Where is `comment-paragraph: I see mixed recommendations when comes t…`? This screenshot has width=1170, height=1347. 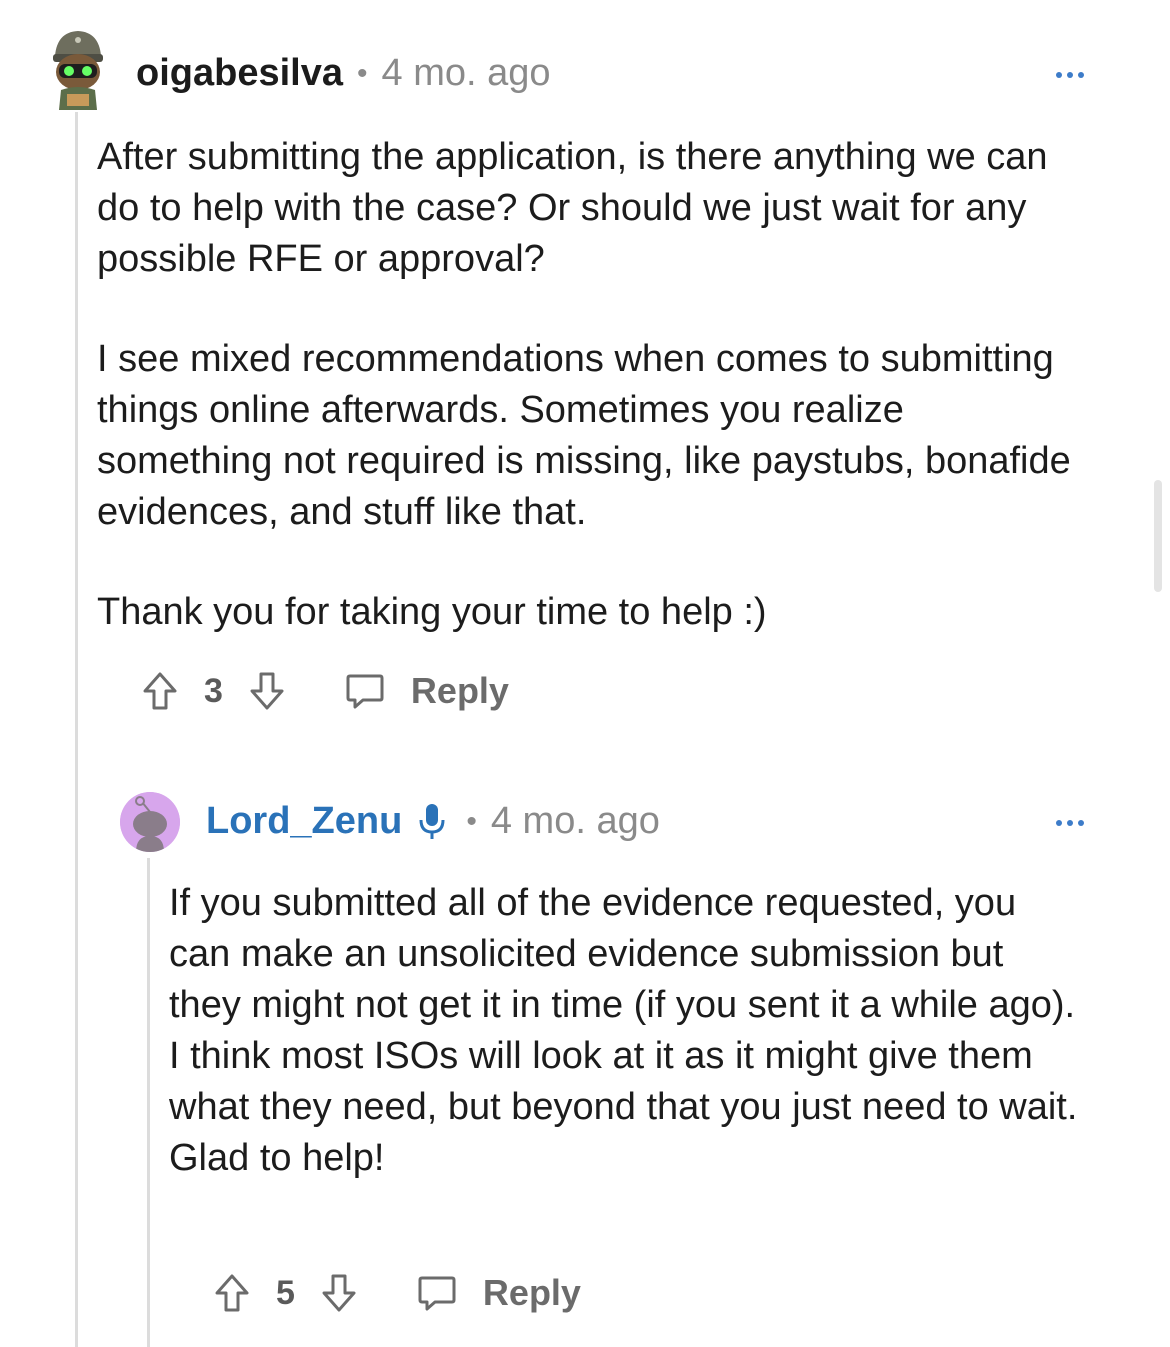 comment-paragraph: I see mixed recommendations when comes t… is located at coordinates (584, 435).